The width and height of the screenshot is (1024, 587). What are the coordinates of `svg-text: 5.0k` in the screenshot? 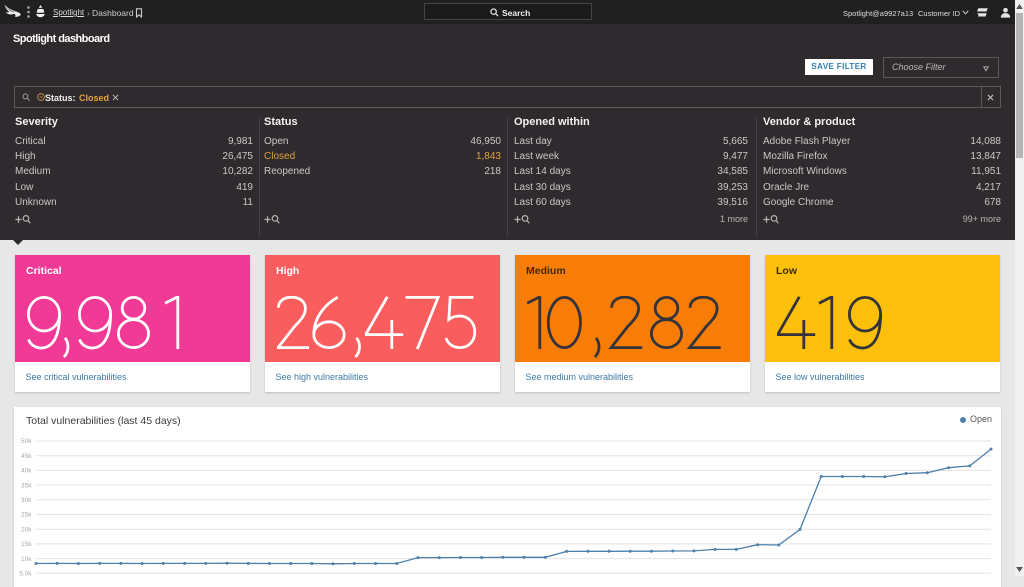 It's located at (25, 574).